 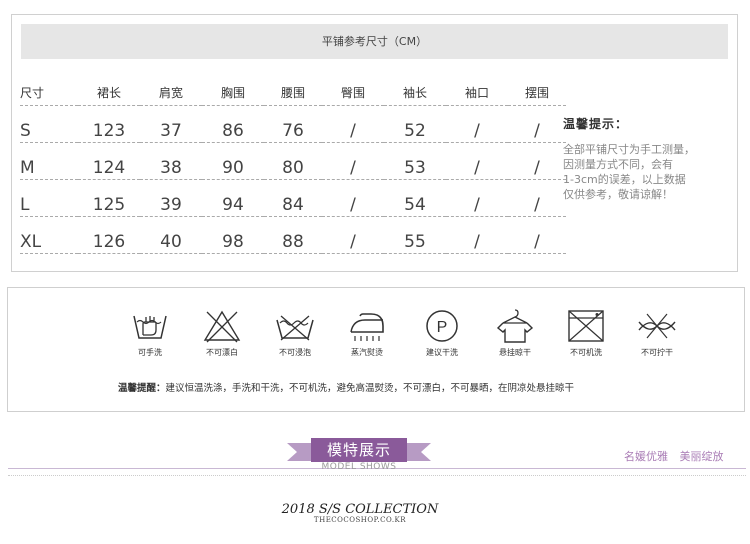 What do you see at coordinates (537, 92) in the screenshot?
I see `header-hem: 摆围` at bounding box center [537, 92].